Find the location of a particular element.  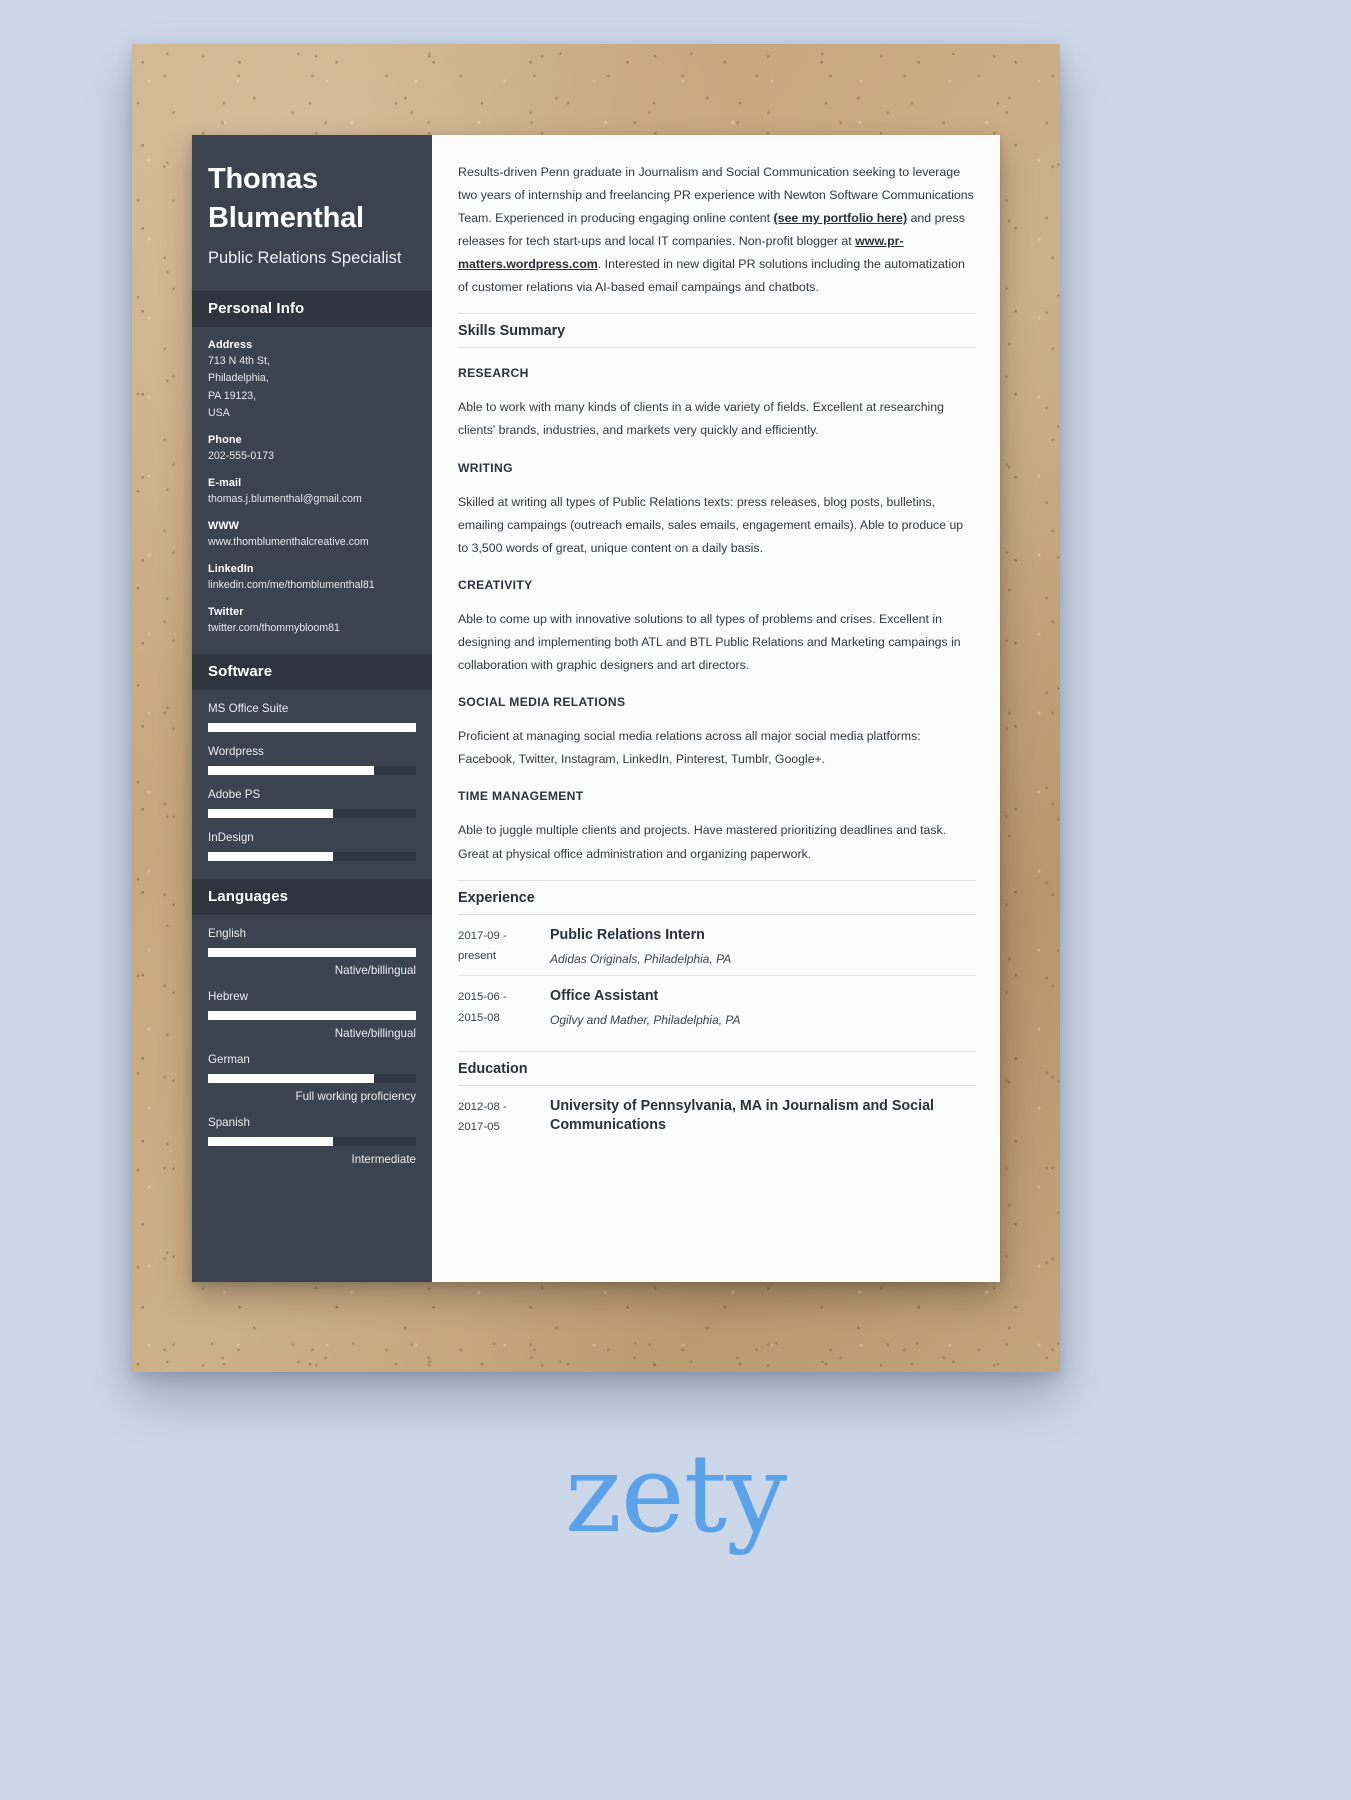

info-value-www: www.thomblumenthalcreative.com is located at coordinates (288, 542).